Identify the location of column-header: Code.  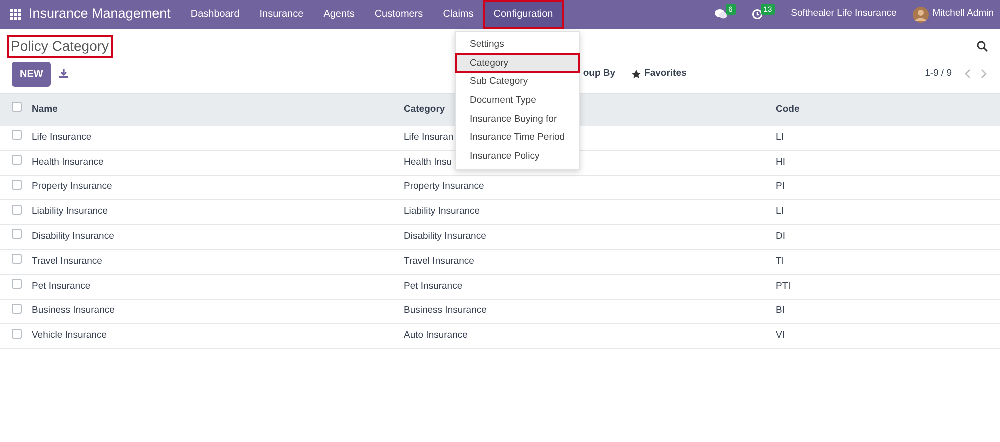
(788, 109).